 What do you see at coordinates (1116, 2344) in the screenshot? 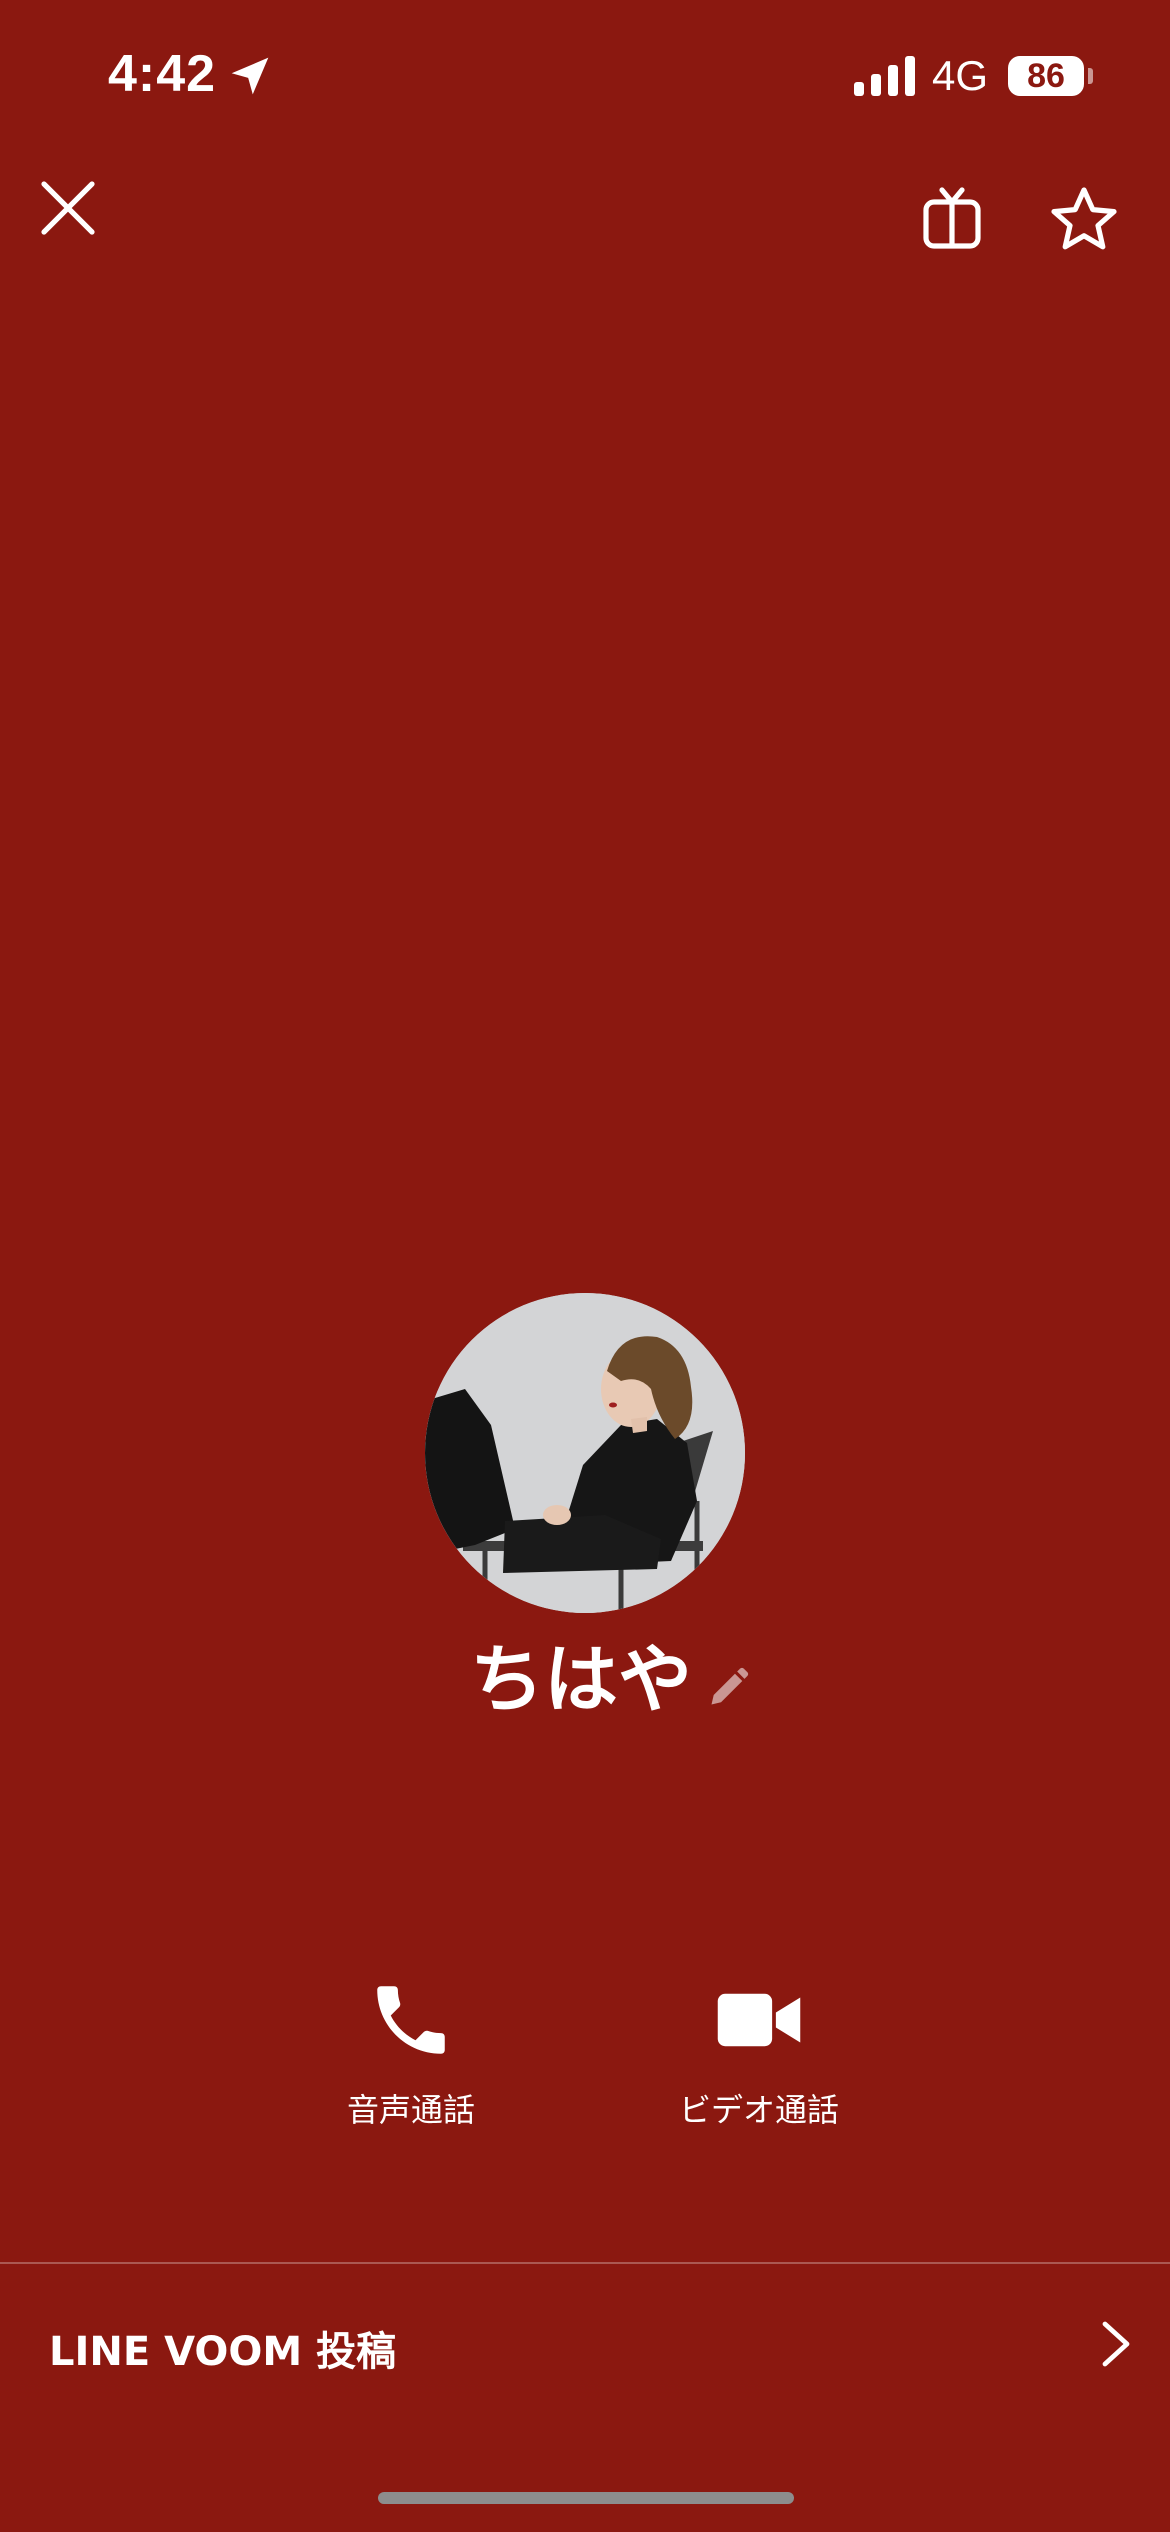
I see `chevron-right-icon` at bounding box center [1116, 2344].